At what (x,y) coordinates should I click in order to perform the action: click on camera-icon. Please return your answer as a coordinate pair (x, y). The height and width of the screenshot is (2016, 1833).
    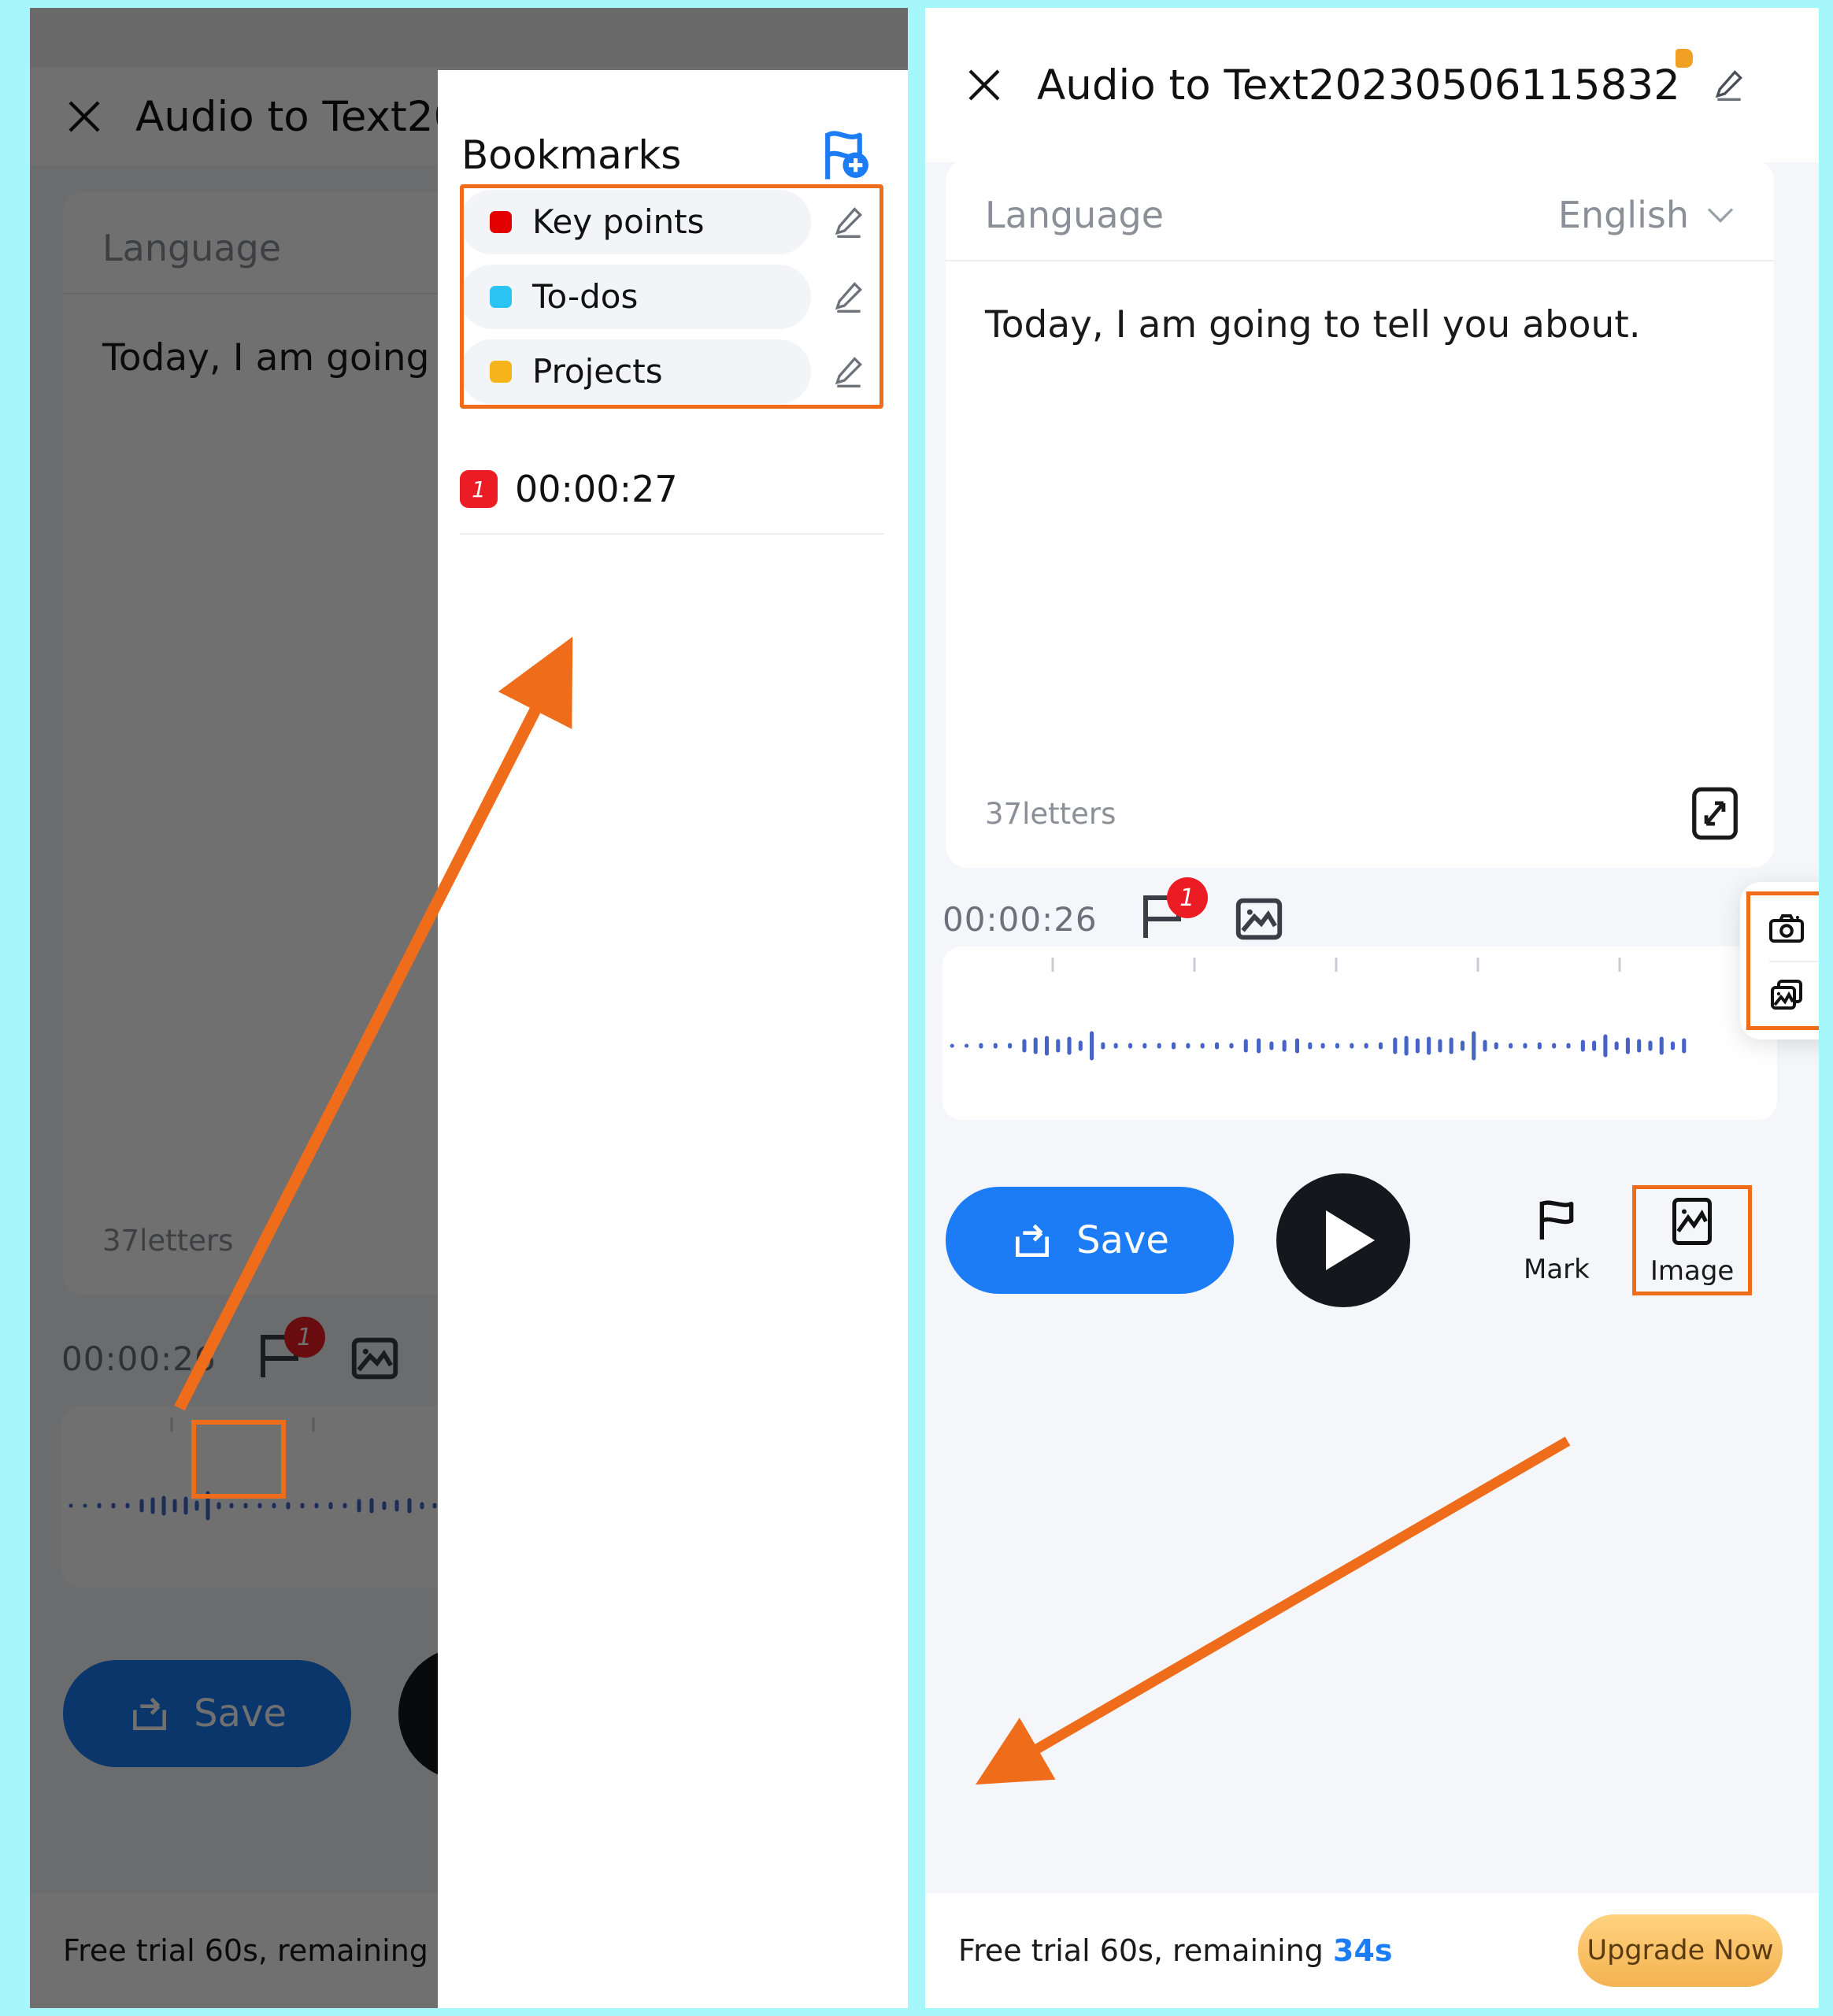
    Looking at the image, I should click on (1786, 928).